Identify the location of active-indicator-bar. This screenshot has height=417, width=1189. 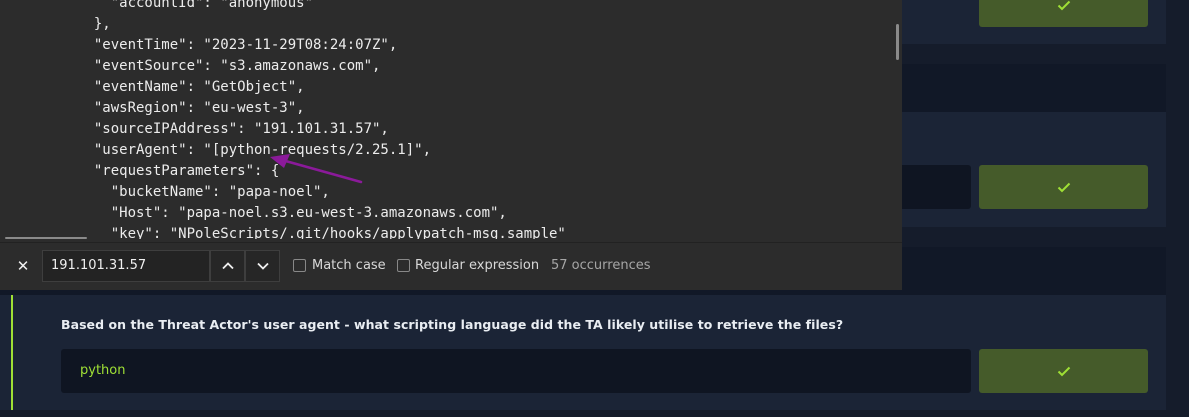
(12, 352).